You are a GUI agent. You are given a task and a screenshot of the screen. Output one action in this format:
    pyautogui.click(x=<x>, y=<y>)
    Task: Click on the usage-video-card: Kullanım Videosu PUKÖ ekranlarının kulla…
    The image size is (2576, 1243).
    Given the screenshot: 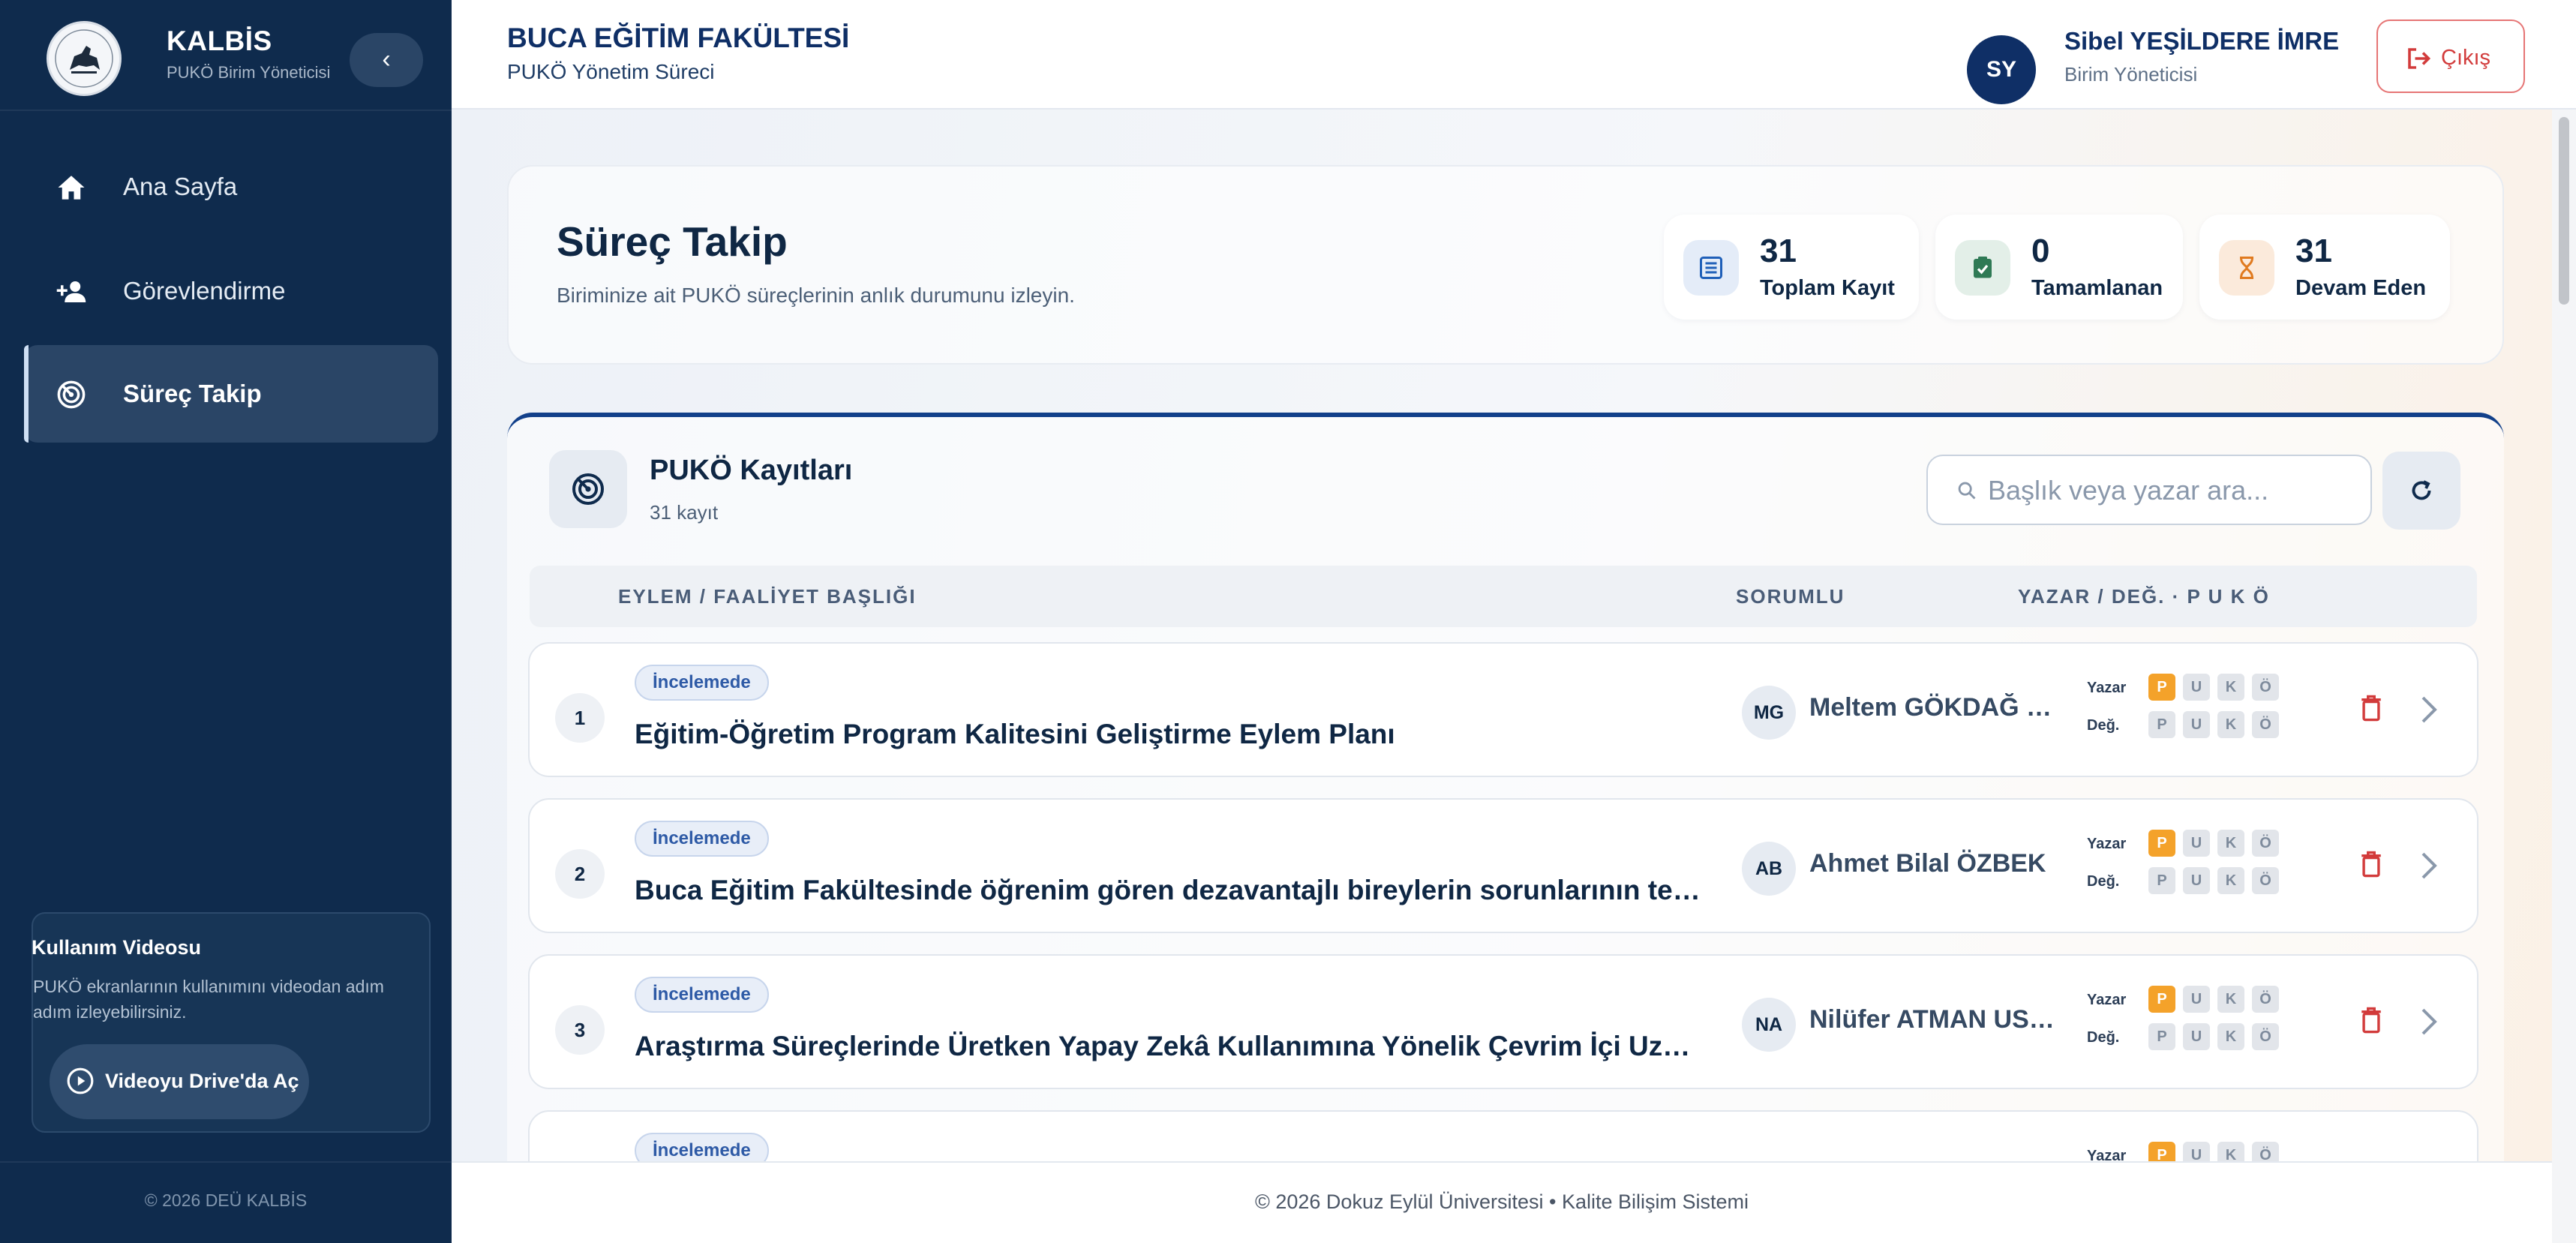 What is the action you would take?
    pyautogui.click(x=231, y=1022)
    